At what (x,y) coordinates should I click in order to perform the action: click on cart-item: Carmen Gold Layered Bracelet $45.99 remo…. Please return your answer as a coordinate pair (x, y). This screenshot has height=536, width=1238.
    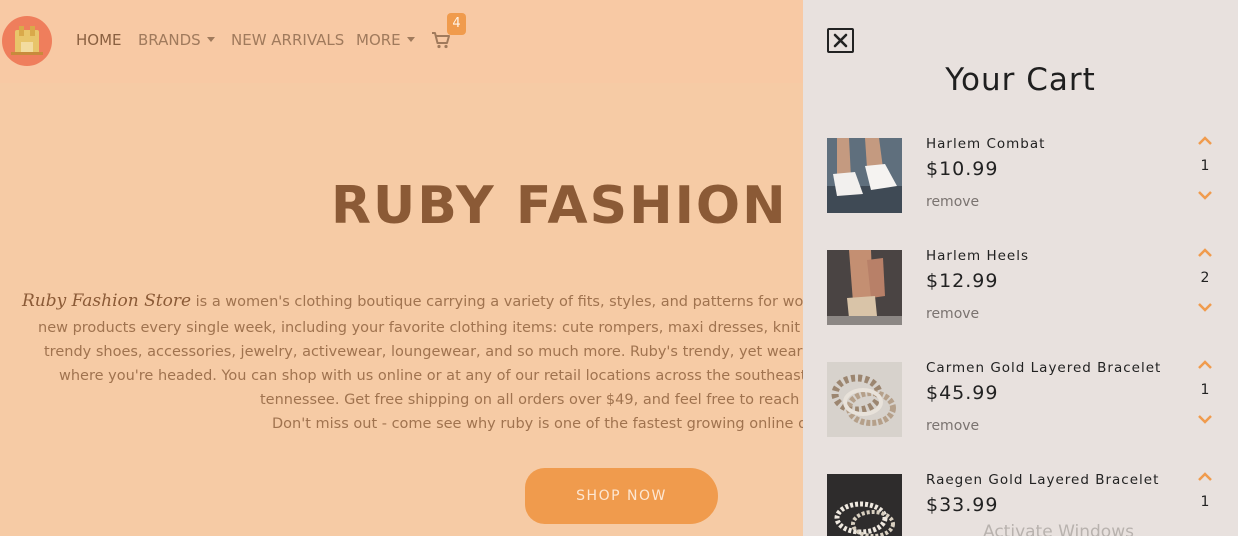
    Looking at the image, I should click on (1027, 393).